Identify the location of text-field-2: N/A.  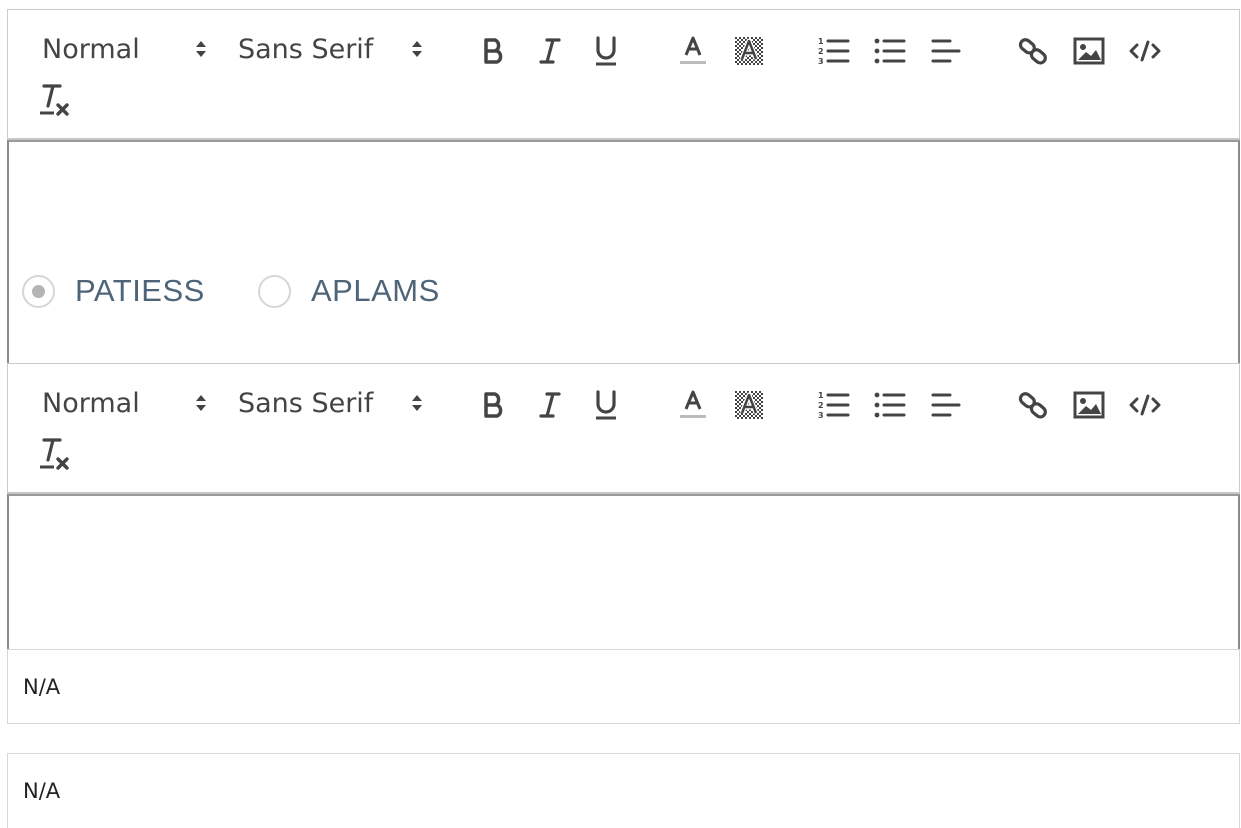
(623, 790).